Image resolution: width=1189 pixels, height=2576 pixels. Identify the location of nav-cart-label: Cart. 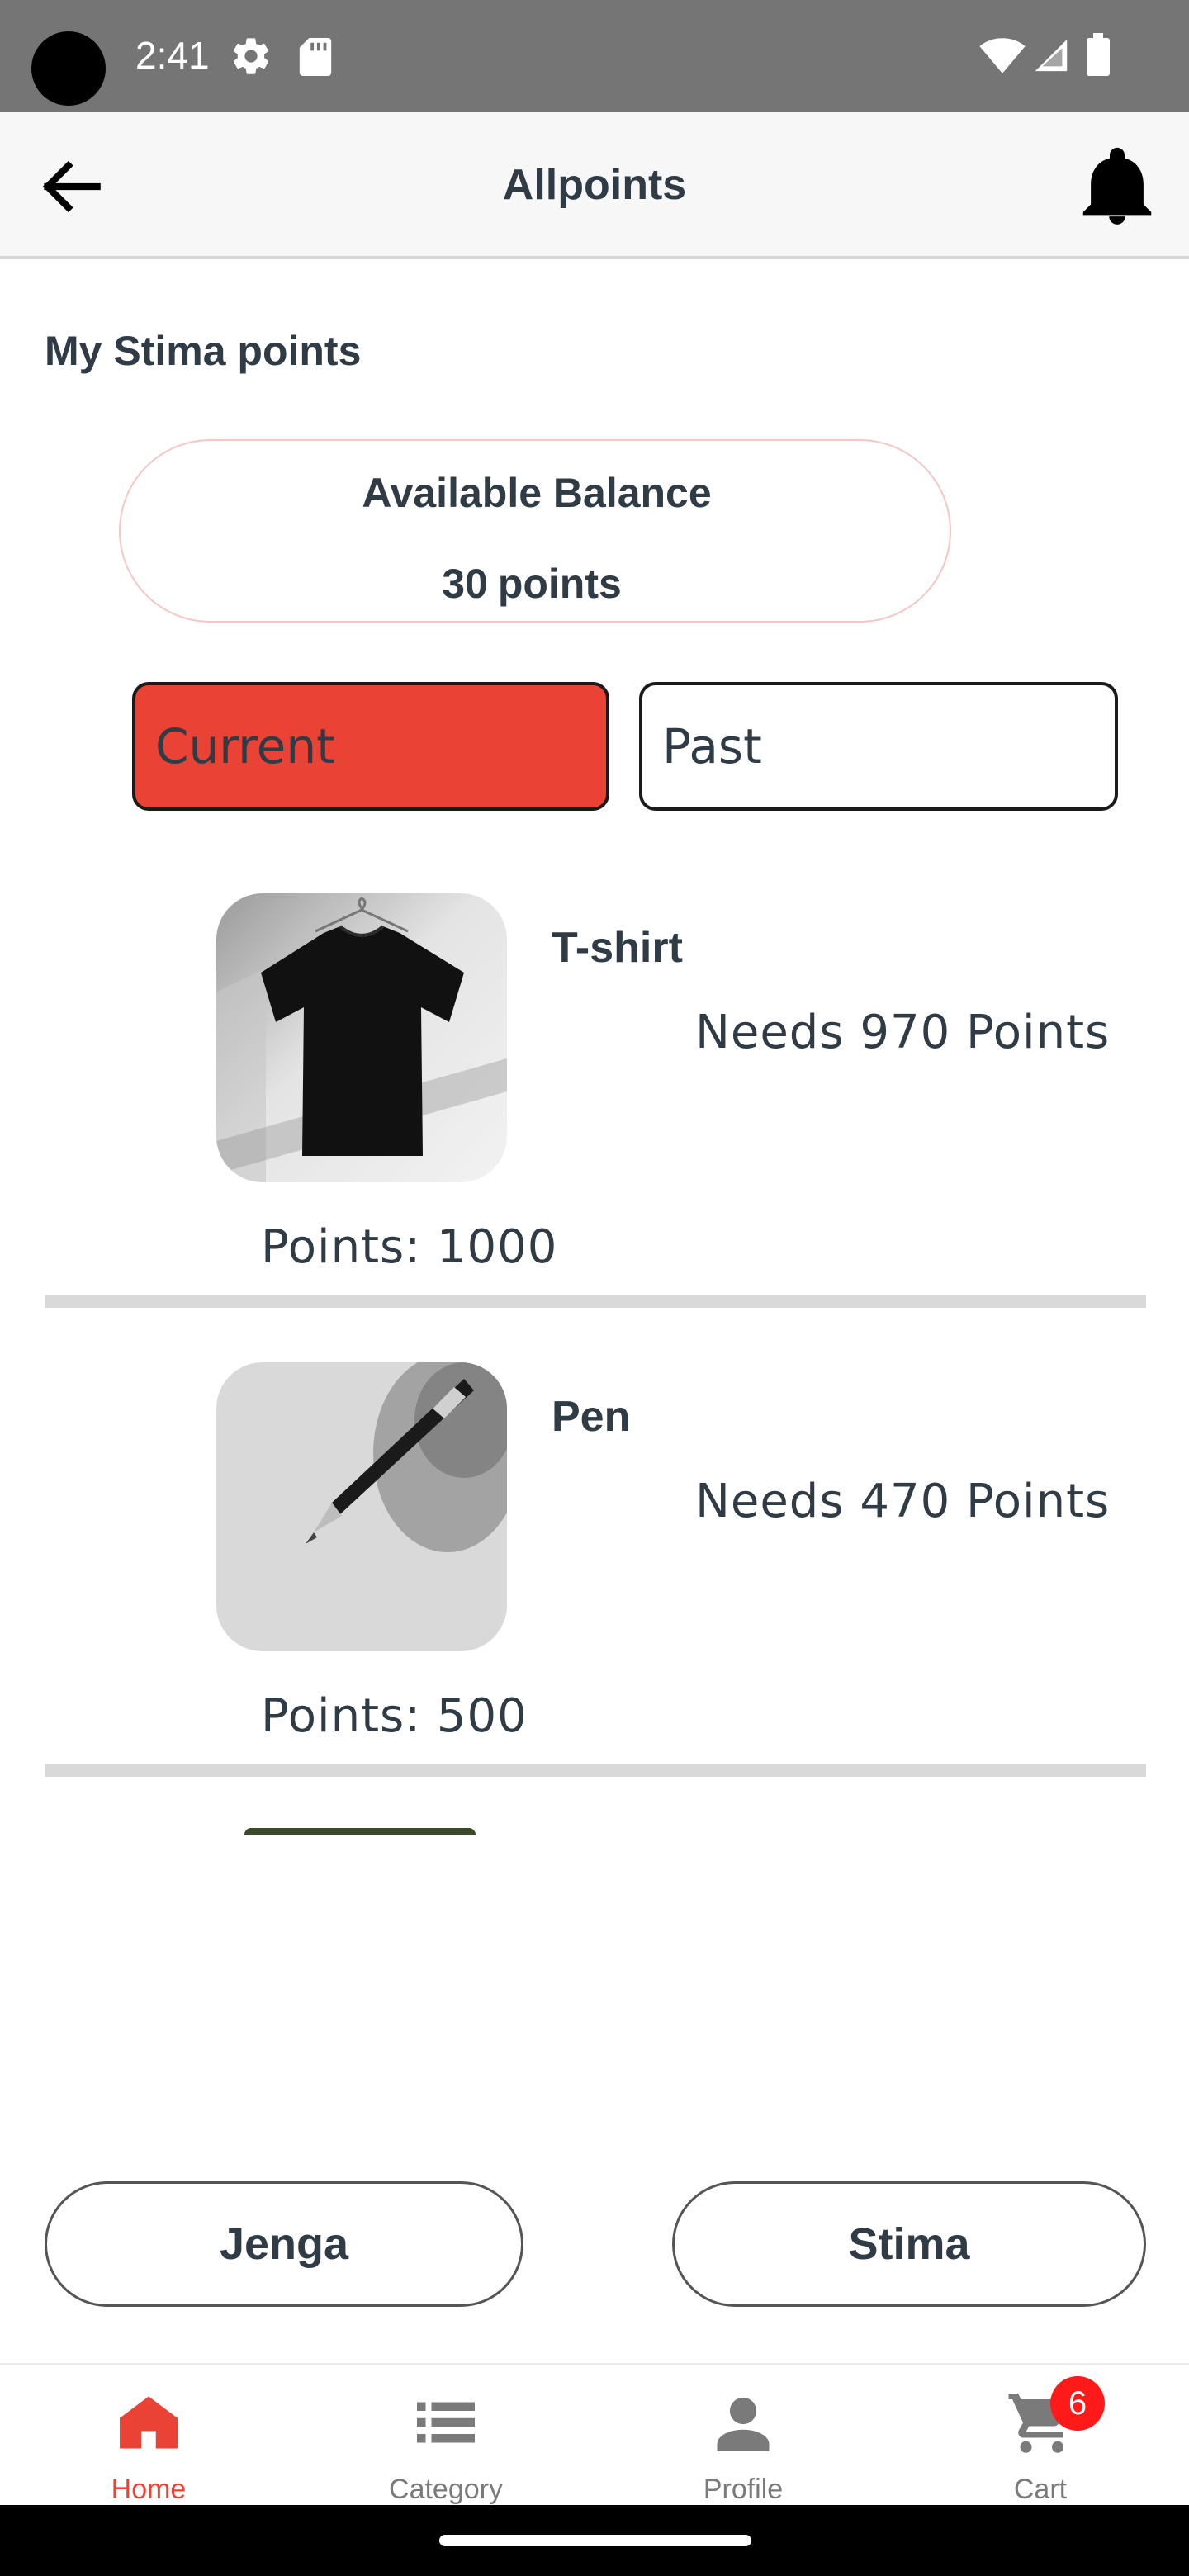
(1040, 2489).